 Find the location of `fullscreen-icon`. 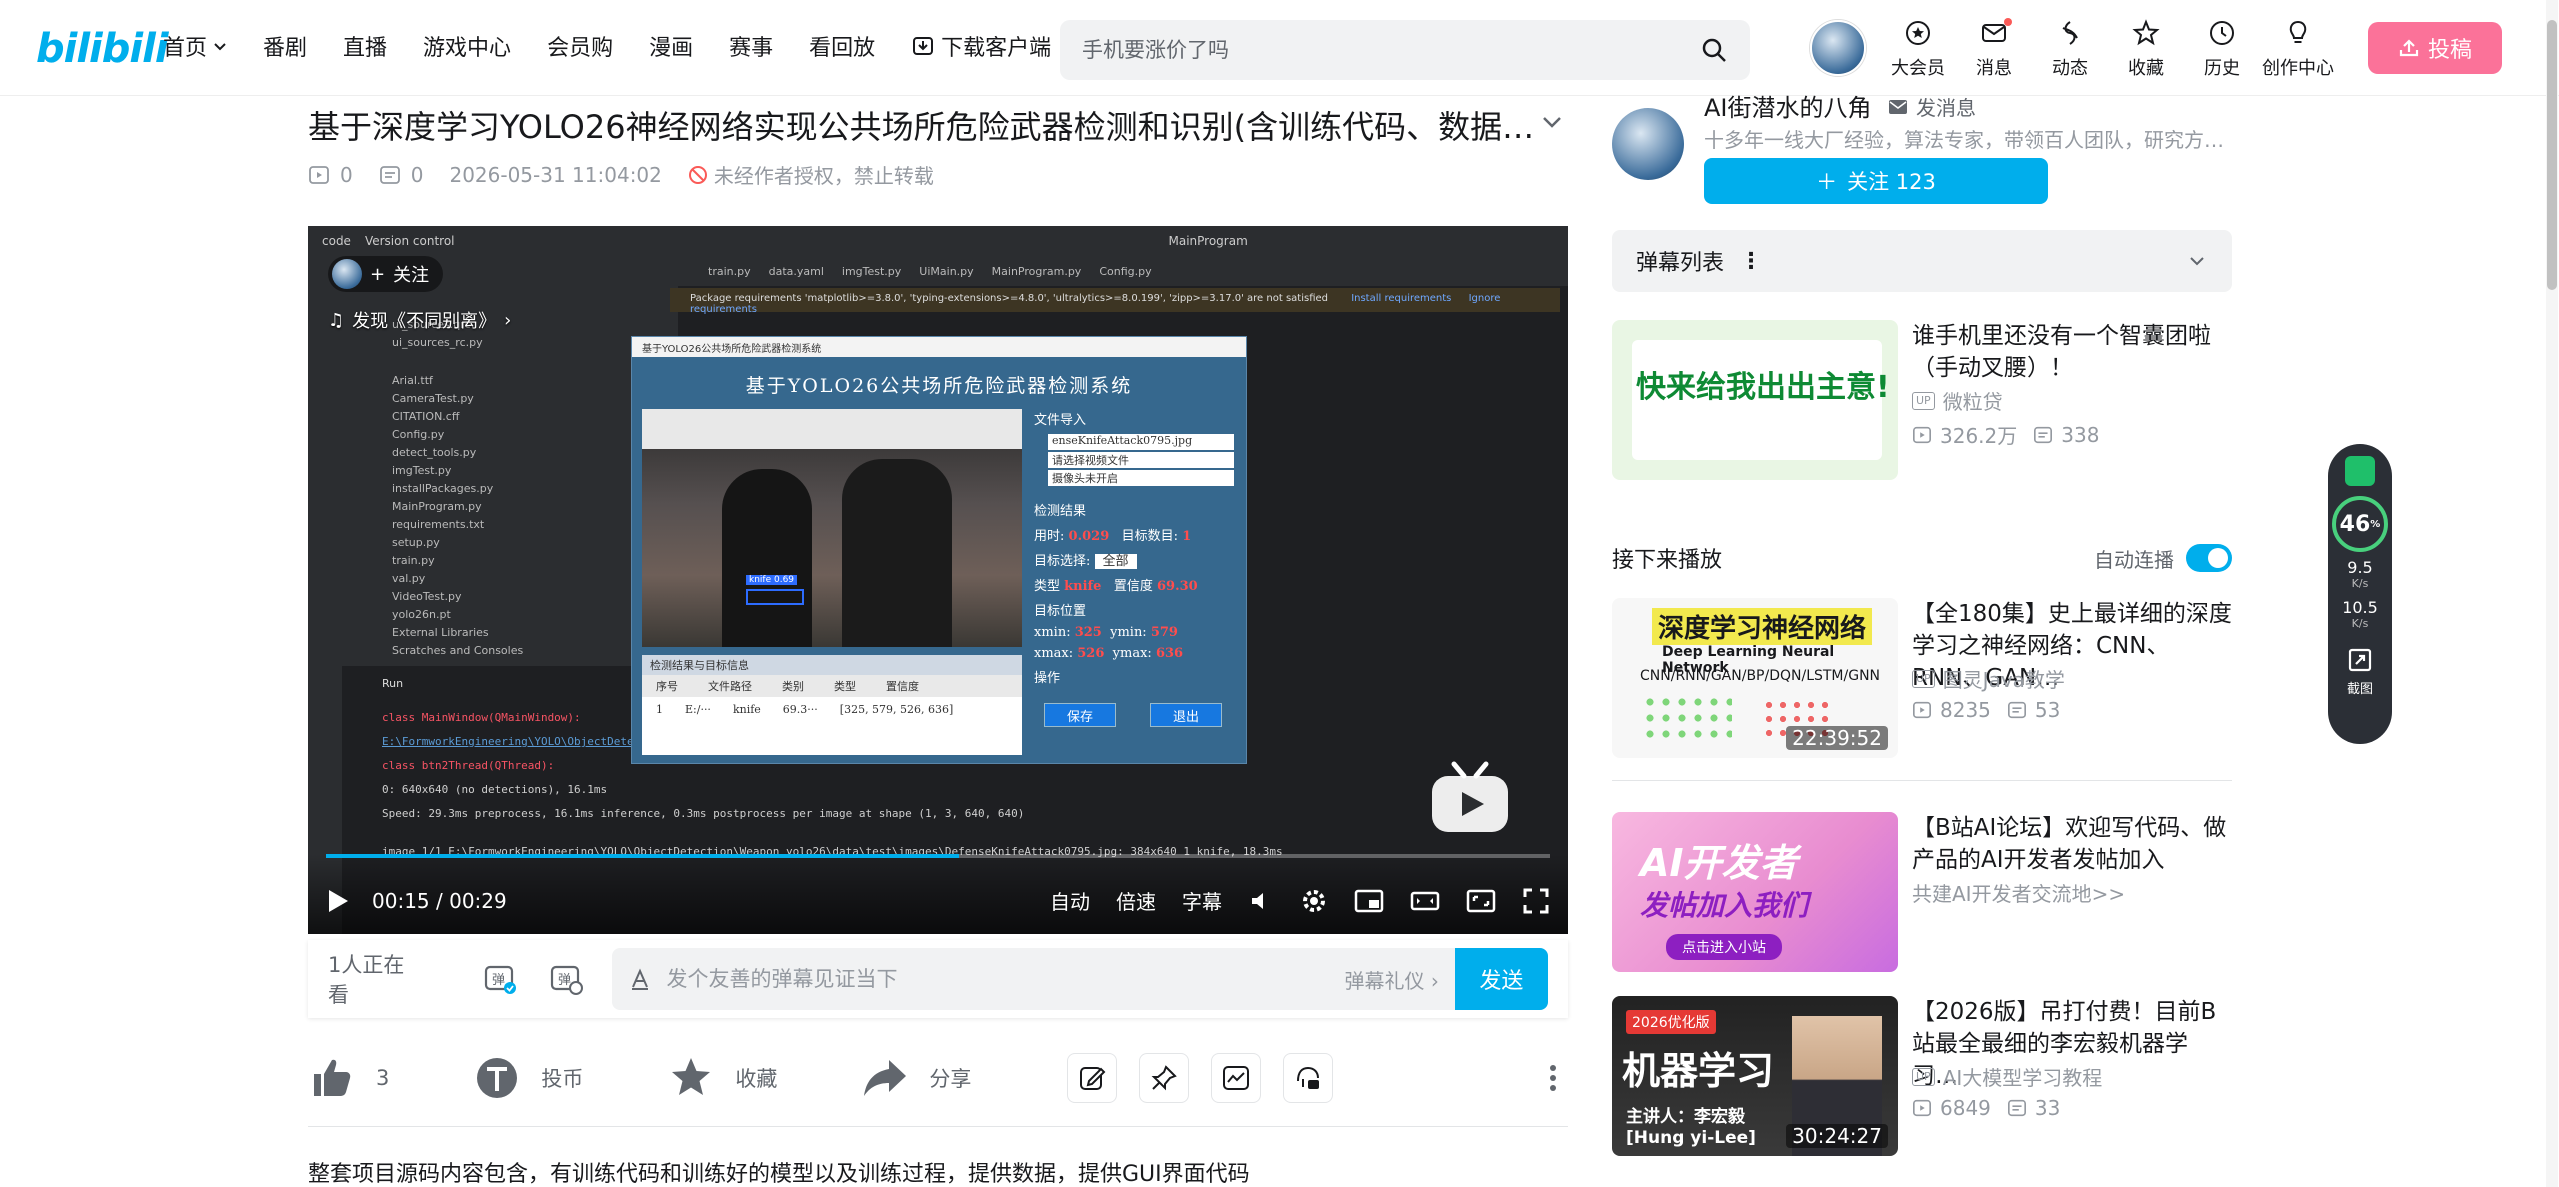

fullscreen-icon is located at coordinates (1536, 901).